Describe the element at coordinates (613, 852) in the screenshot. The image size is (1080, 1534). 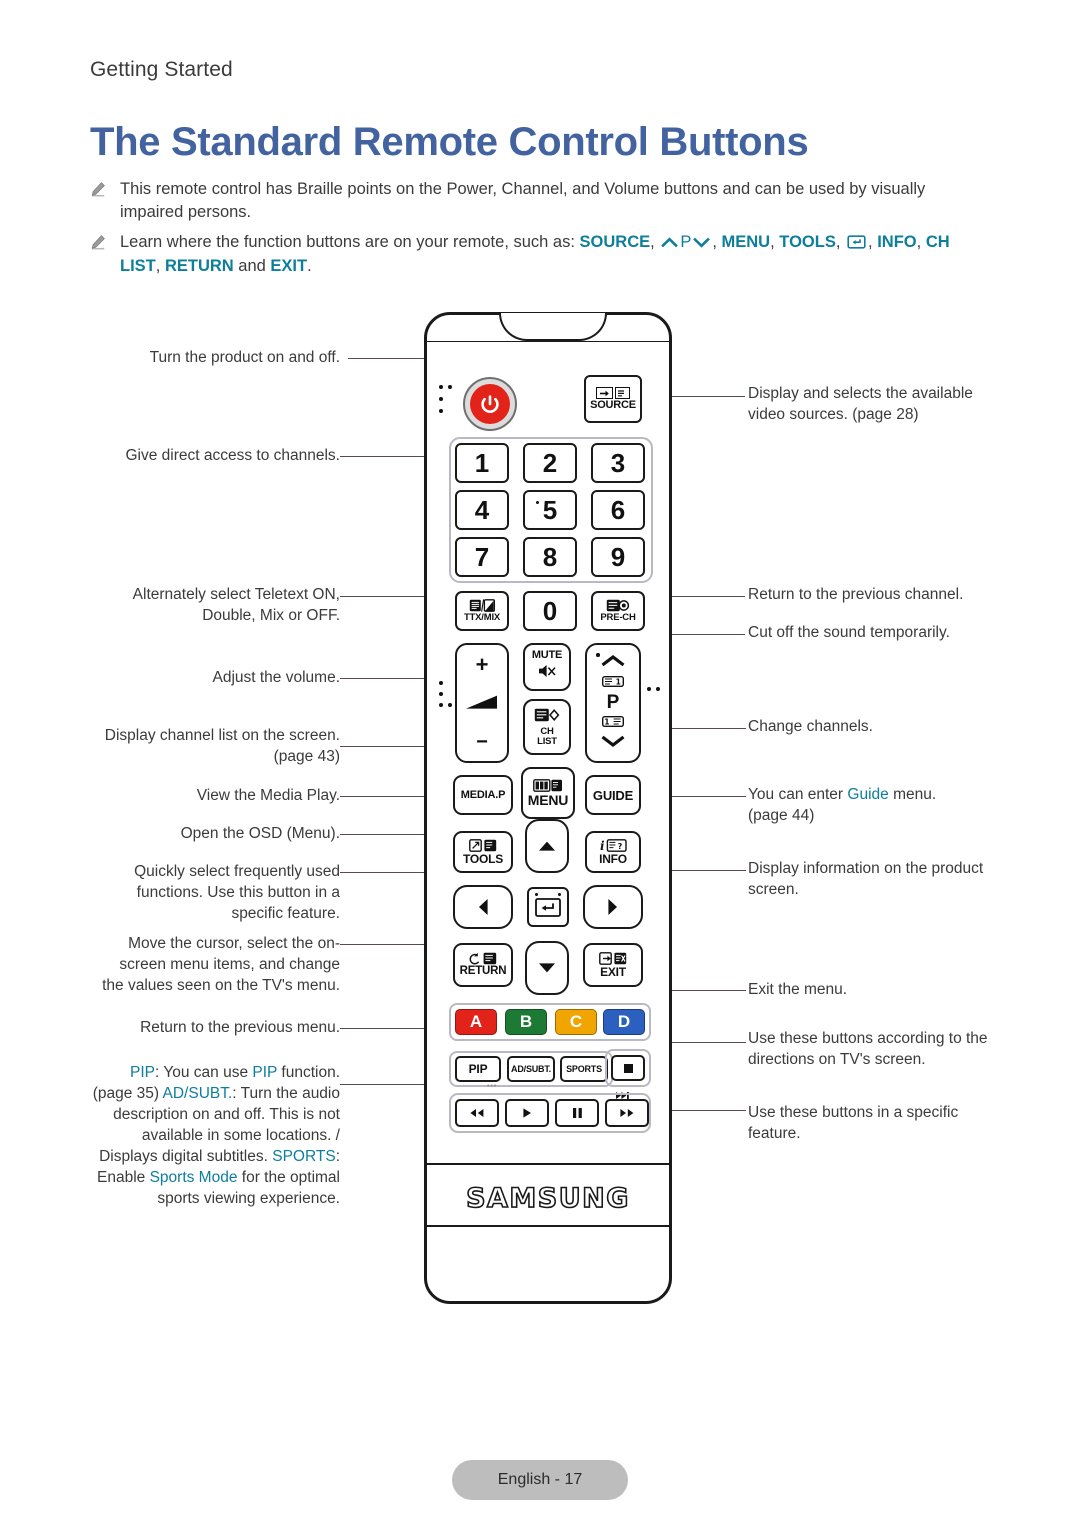
I see `info-button: i ? INFO` at that location.